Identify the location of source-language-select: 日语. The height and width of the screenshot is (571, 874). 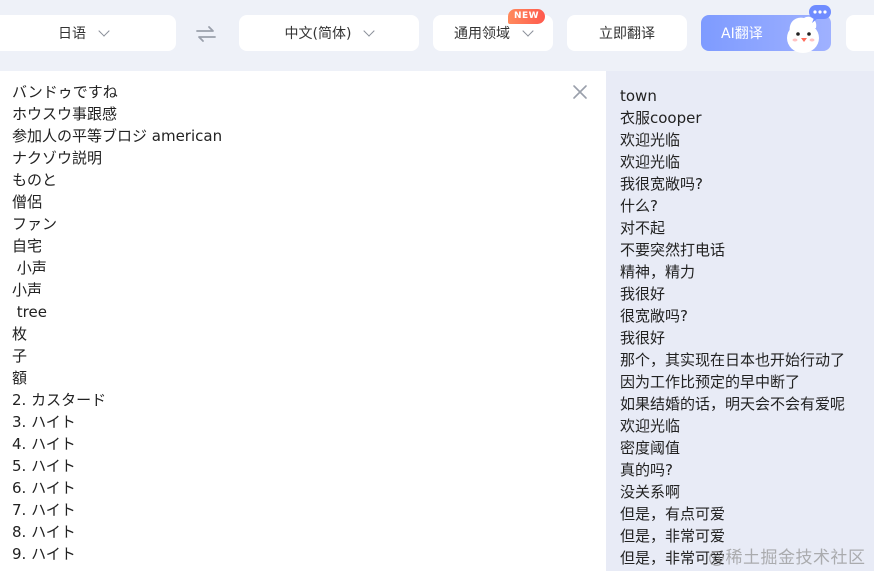
(88, 33).